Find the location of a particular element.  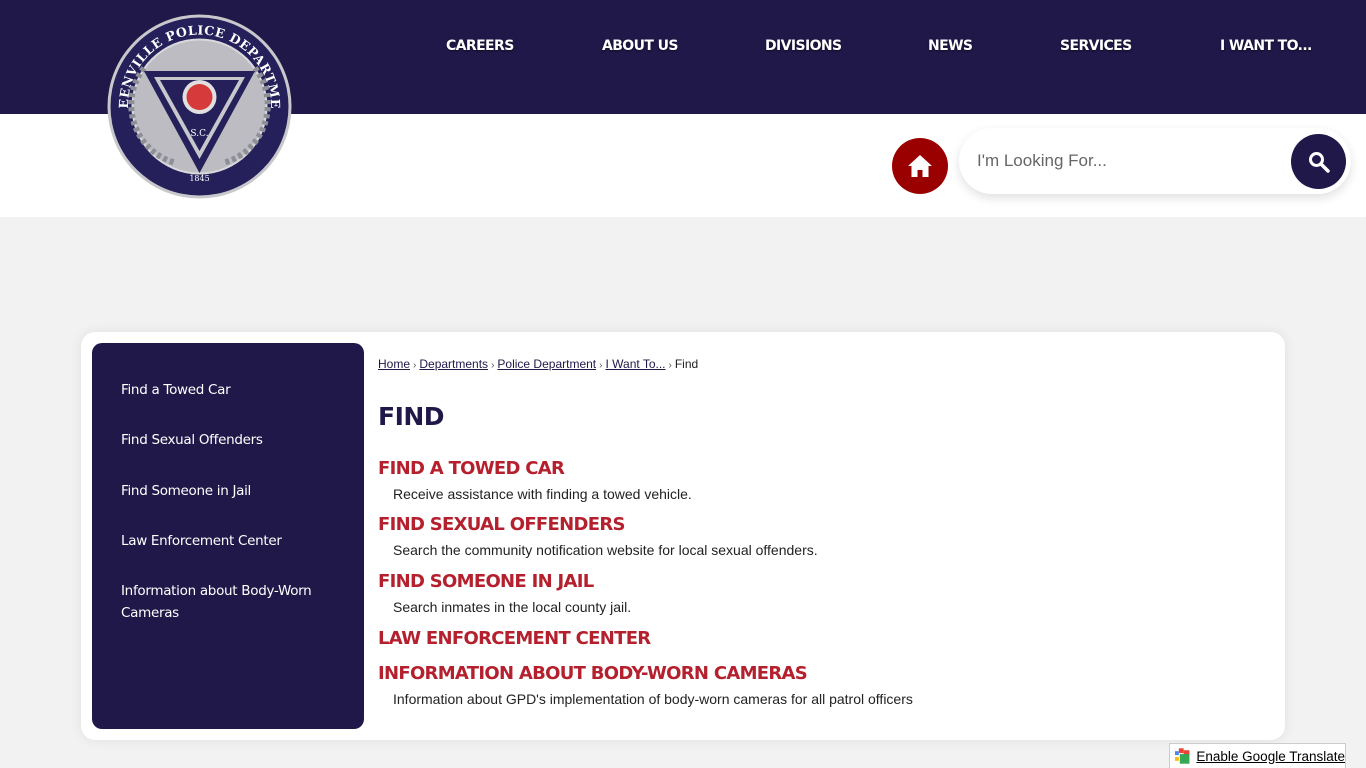

entry-description: Search inmates in the local county jail. is located at coordinates (512, 607).